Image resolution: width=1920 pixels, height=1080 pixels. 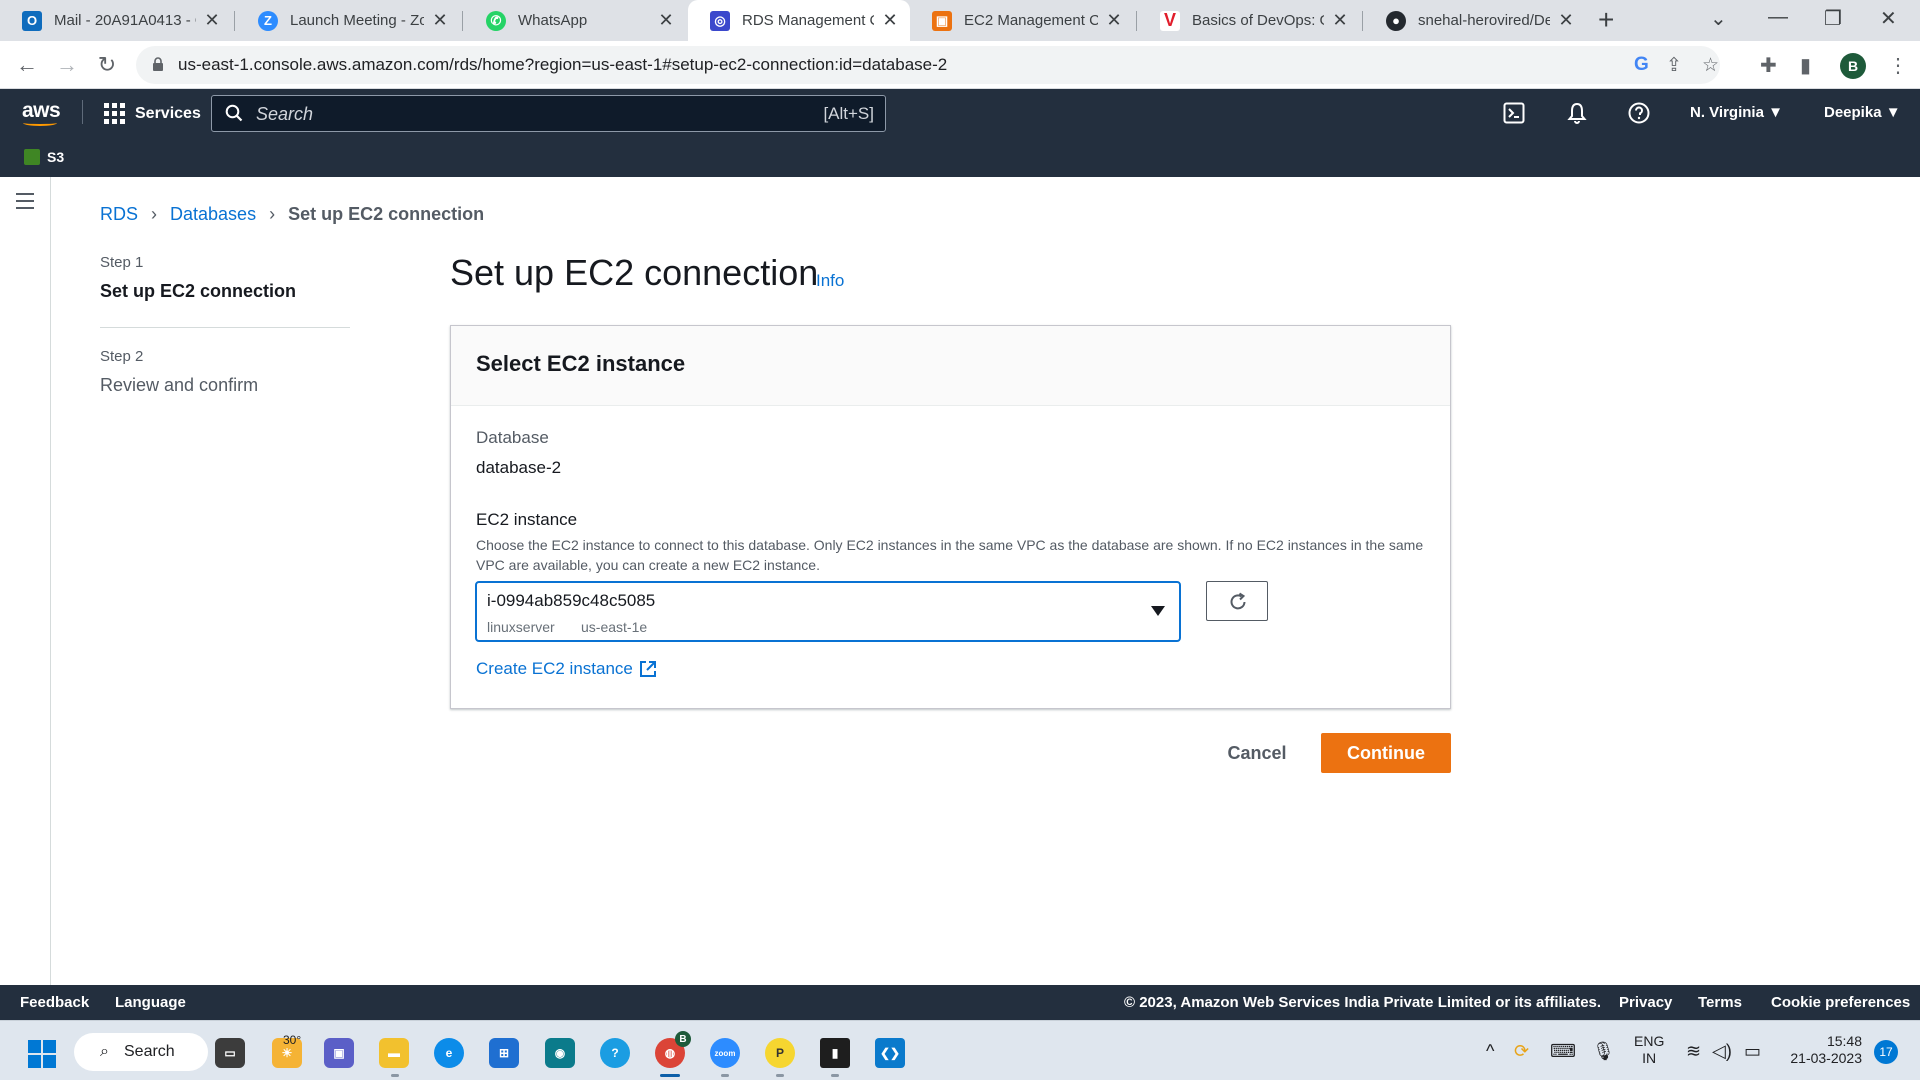 I want to click on taskbar-search: ⌕ Search, so click(x=141, y=1052).